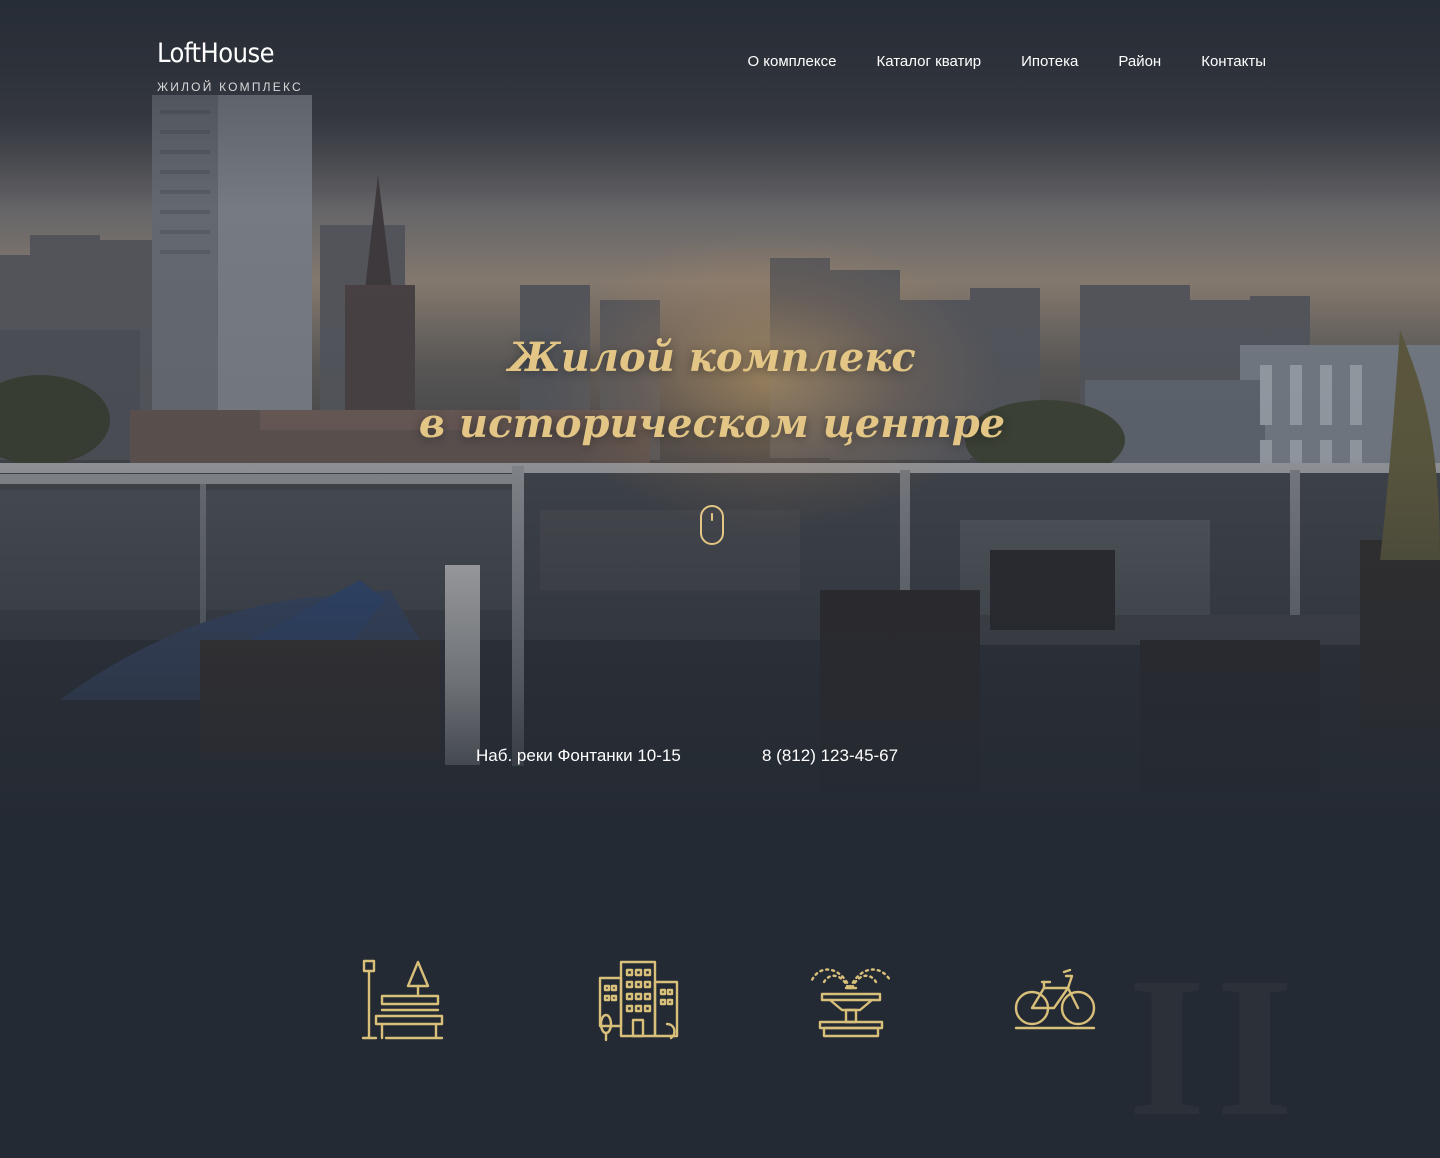 The image size is (1440, 1158). I want to click on hero-title-line-1: Жилой комплекс, so click(712, 357).